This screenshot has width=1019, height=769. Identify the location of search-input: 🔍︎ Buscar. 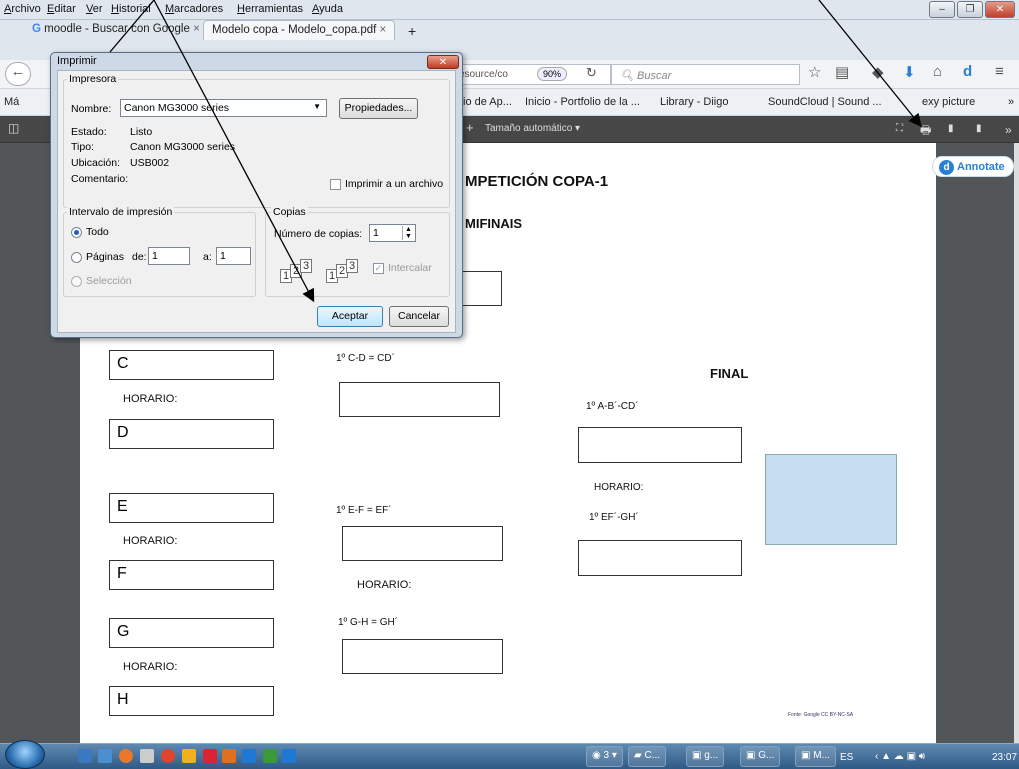
(705, 74).